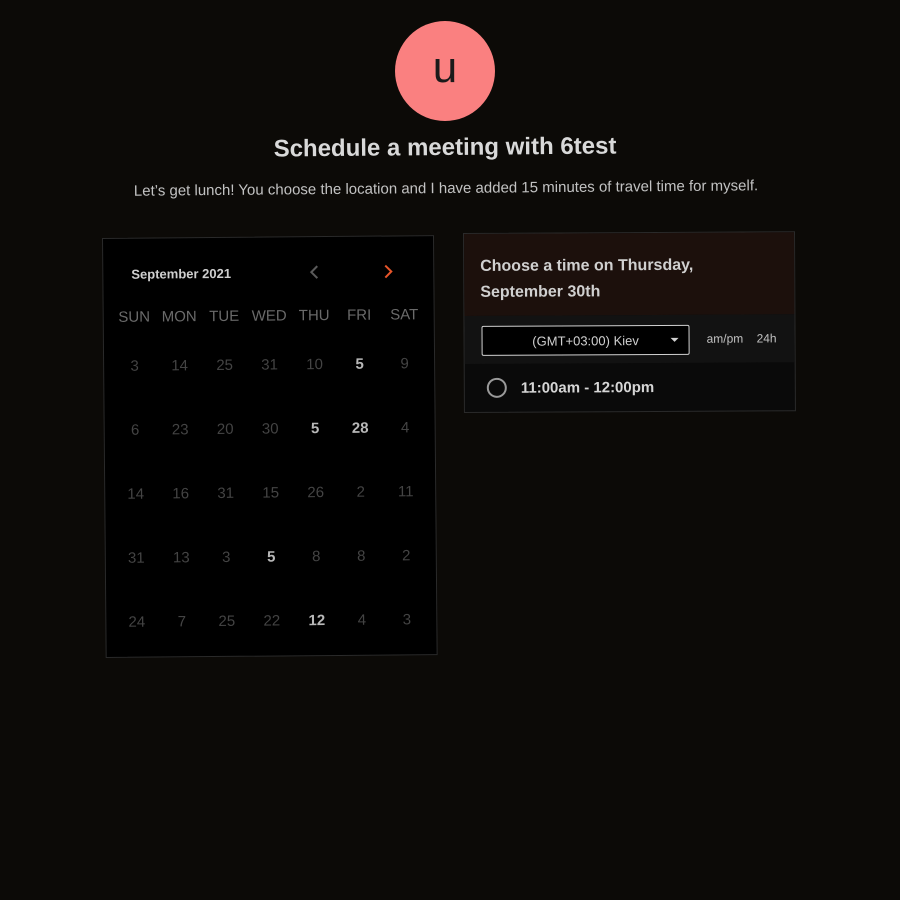 This screenshot has width=900, height=900. I want to click on time-slot: 11:00am - 12:00pm, so click(630, 387).